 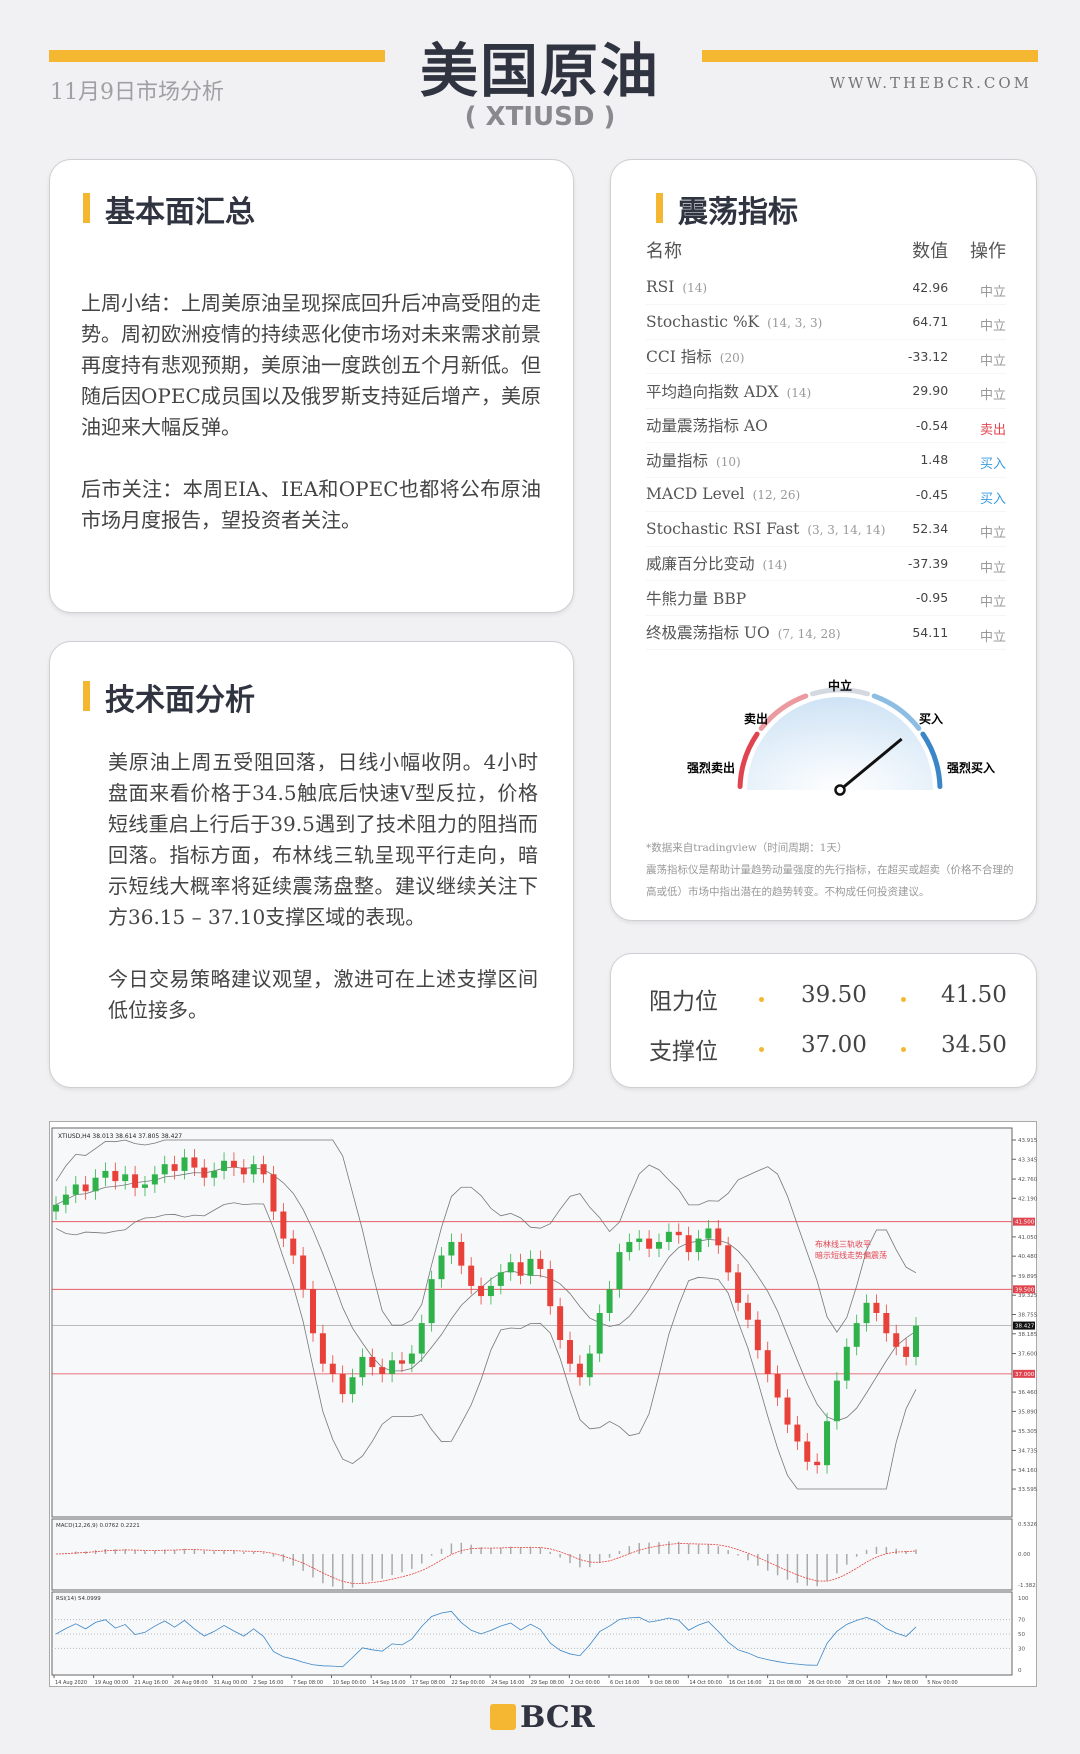 What do you see at coordinates (974, 1045) in the screenshot?
I see `support-2: 34.50` at bounding box center [974, 1045].